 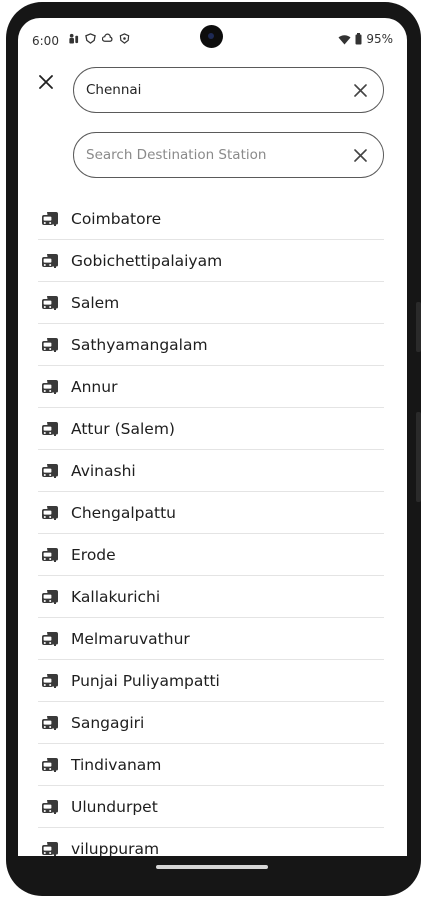 I want to click on station-list-item: viluppuram, so click(x=211, y=842).